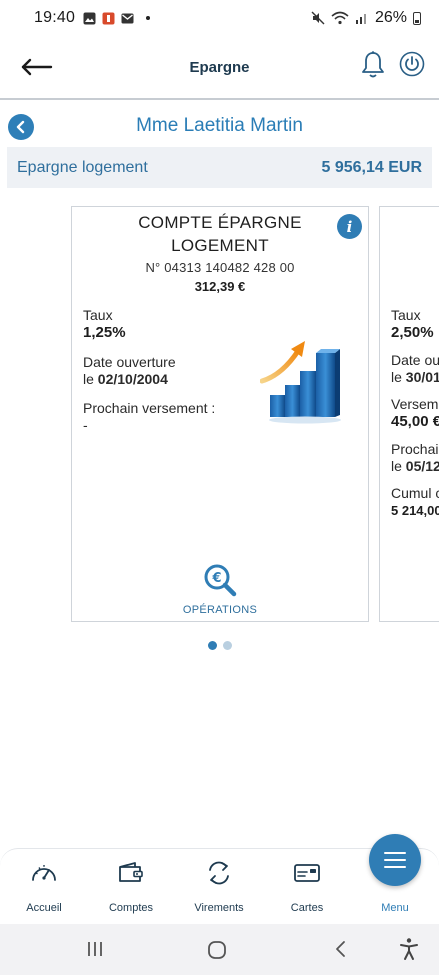 The image size is (439, 975). Describe the element at coordinates (220, 245) in the screenshot. I see `card-title-line2: LOGEMENT` at that location.